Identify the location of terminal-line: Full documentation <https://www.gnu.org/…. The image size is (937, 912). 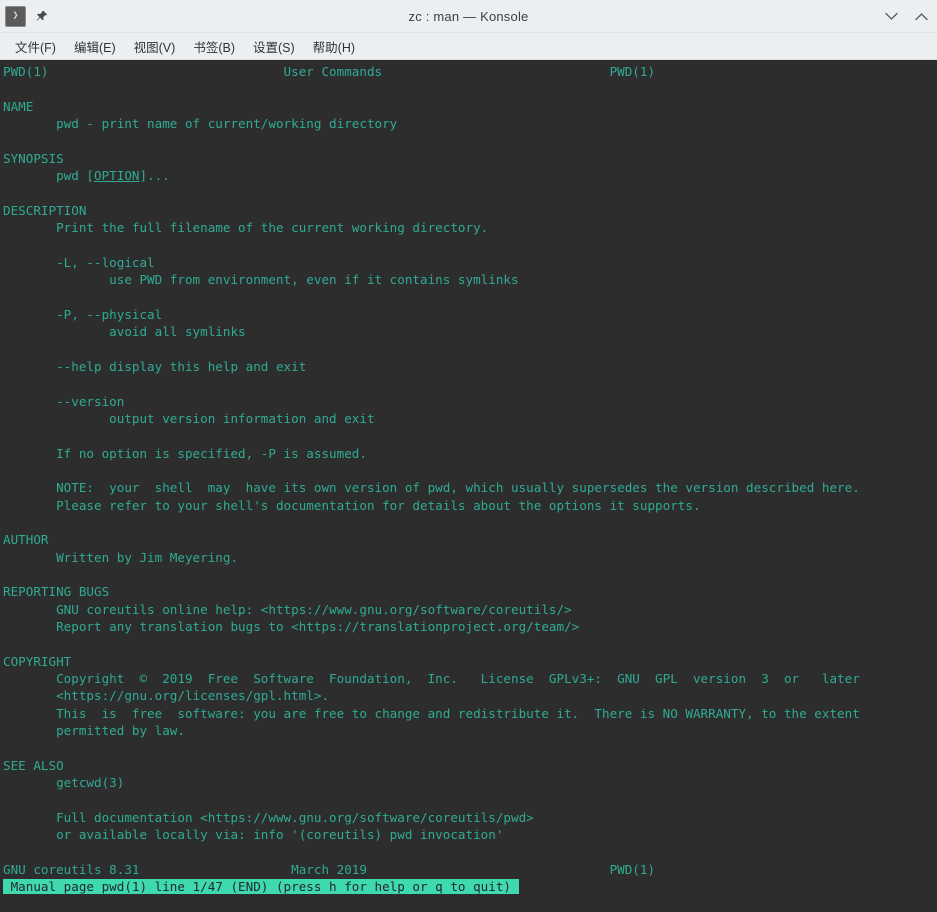
(268, 817).